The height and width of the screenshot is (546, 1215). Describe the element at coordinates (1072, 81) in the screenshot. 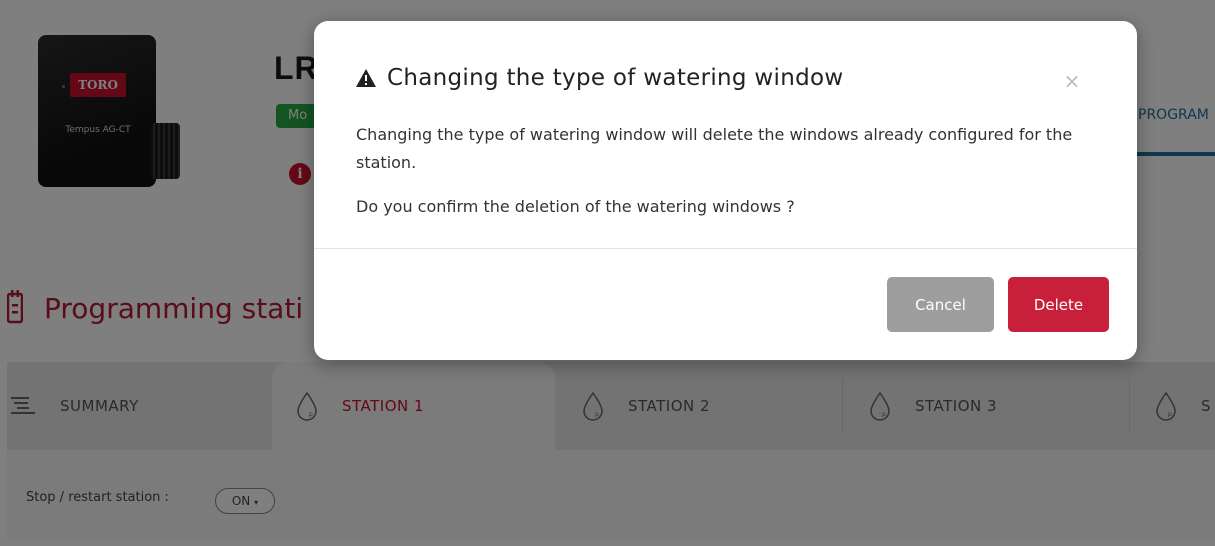

I see `close-icon: ×` at that location.